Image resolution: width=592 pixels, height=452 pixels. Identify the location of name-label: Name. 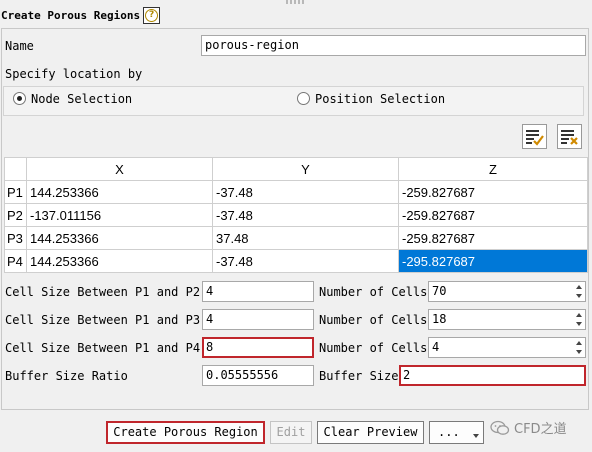
(19, 46).